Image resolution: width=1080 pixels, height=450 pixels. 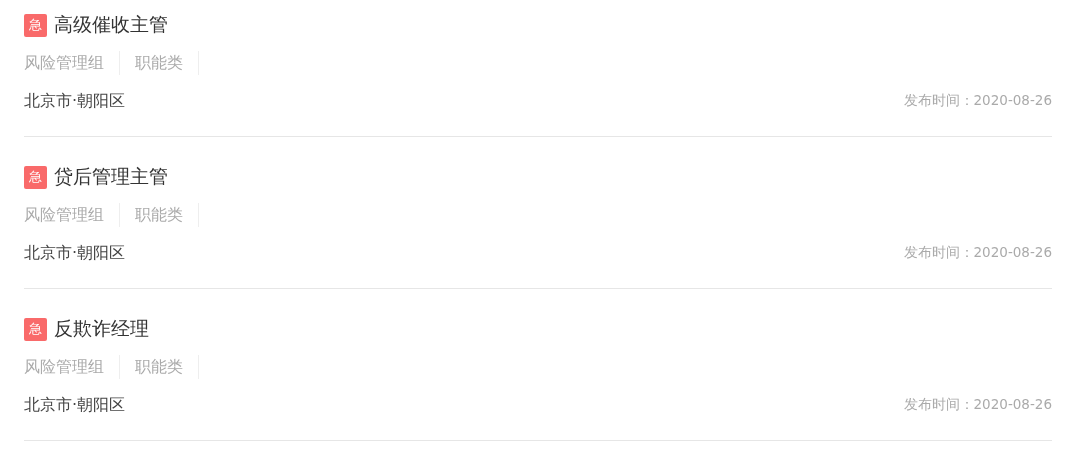 What do you see at coordinates (111, 25) in the screenshot?
I see `job-title: 高级催收主管` at bounding box center [111, 25].